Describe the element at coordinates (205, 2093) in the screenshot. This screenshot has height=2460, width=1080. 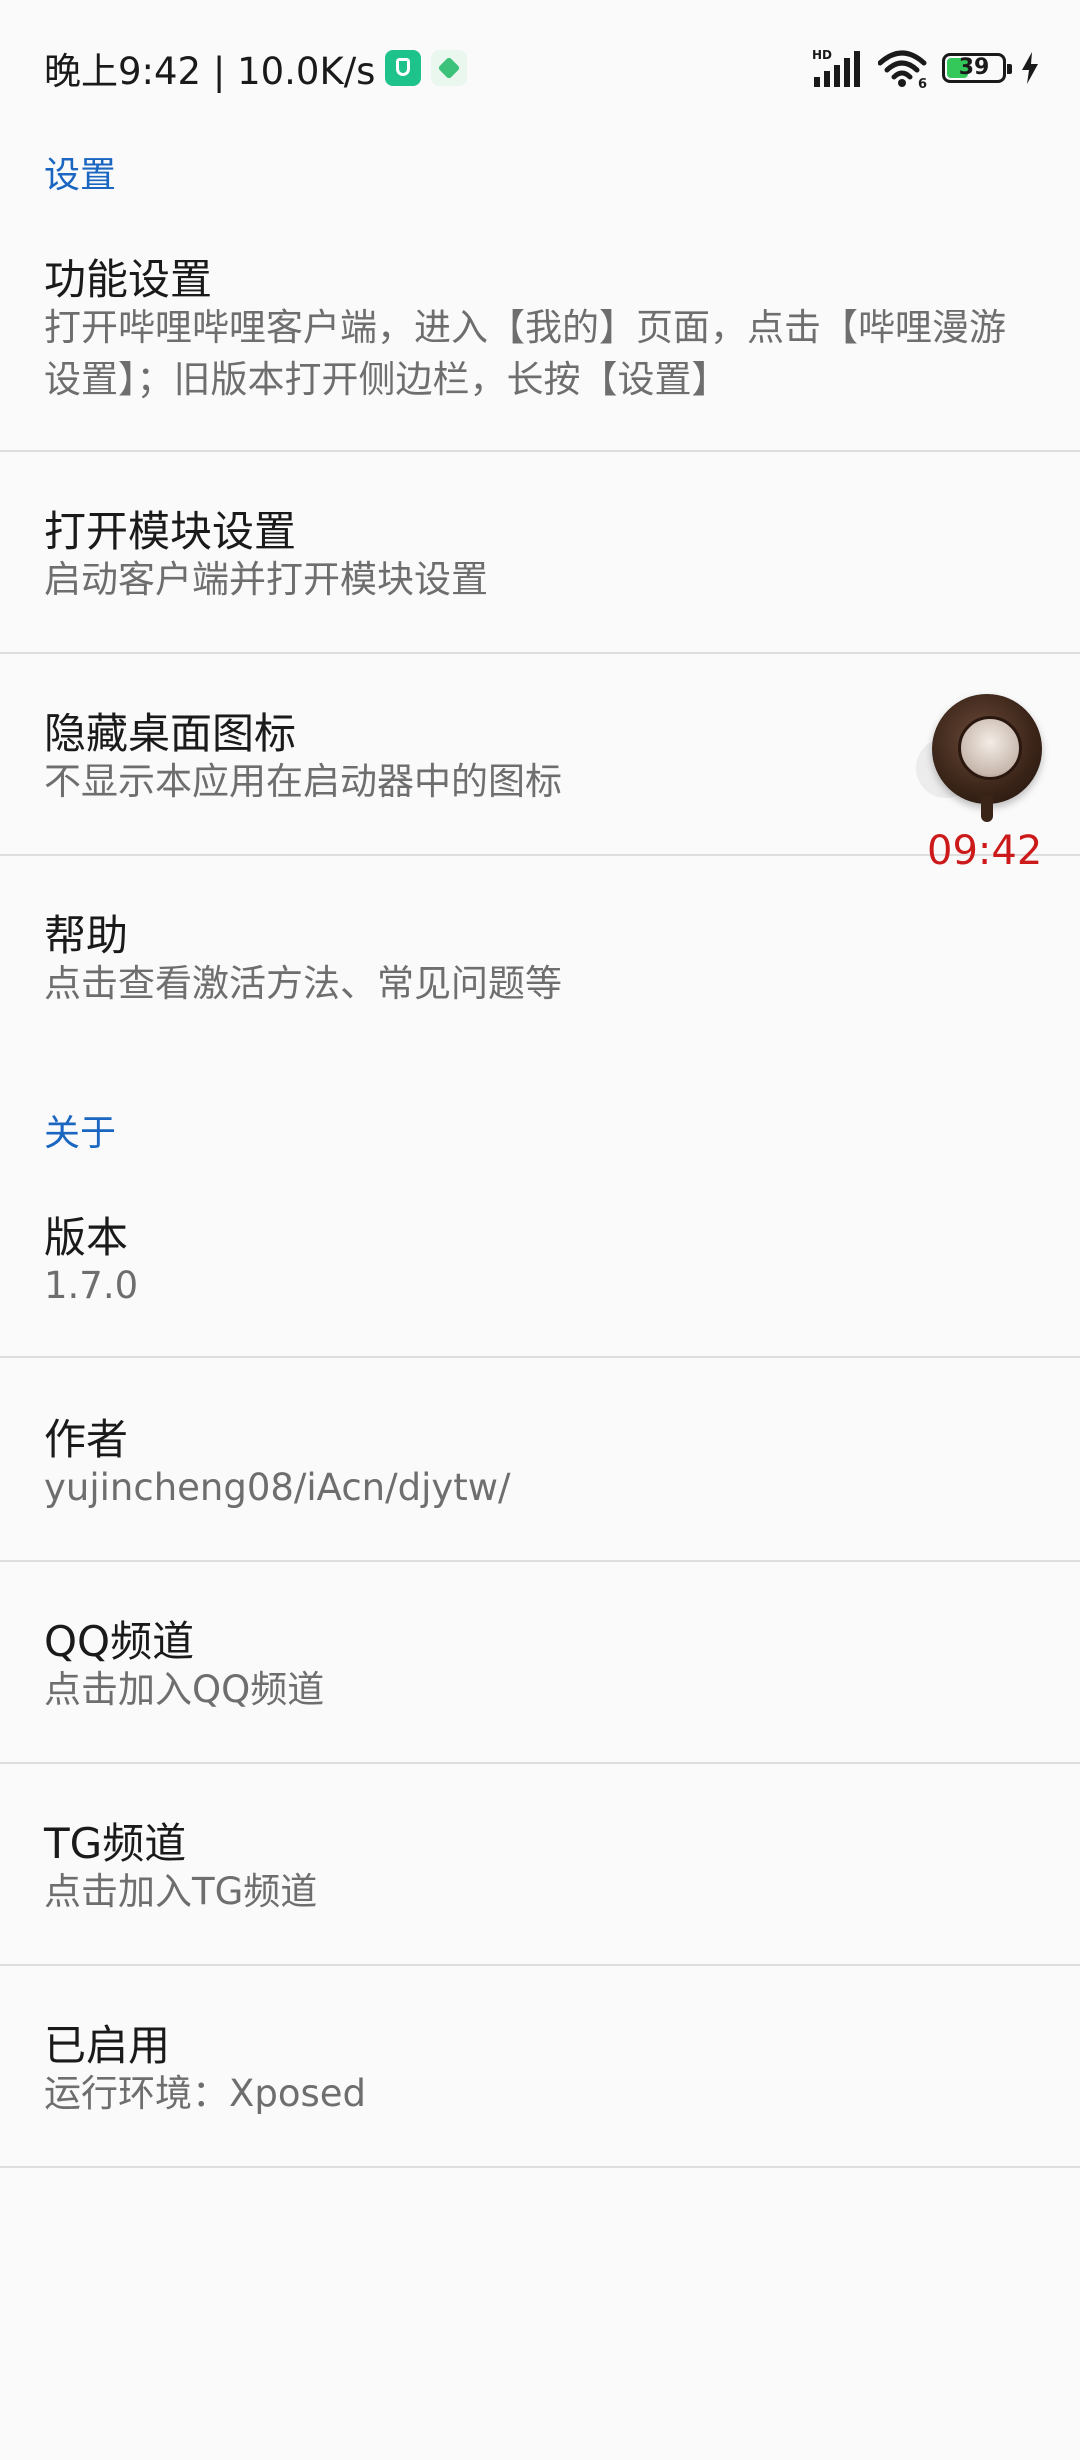
I see `enabled-status-summary: 运行环境：Xposed` at that location.